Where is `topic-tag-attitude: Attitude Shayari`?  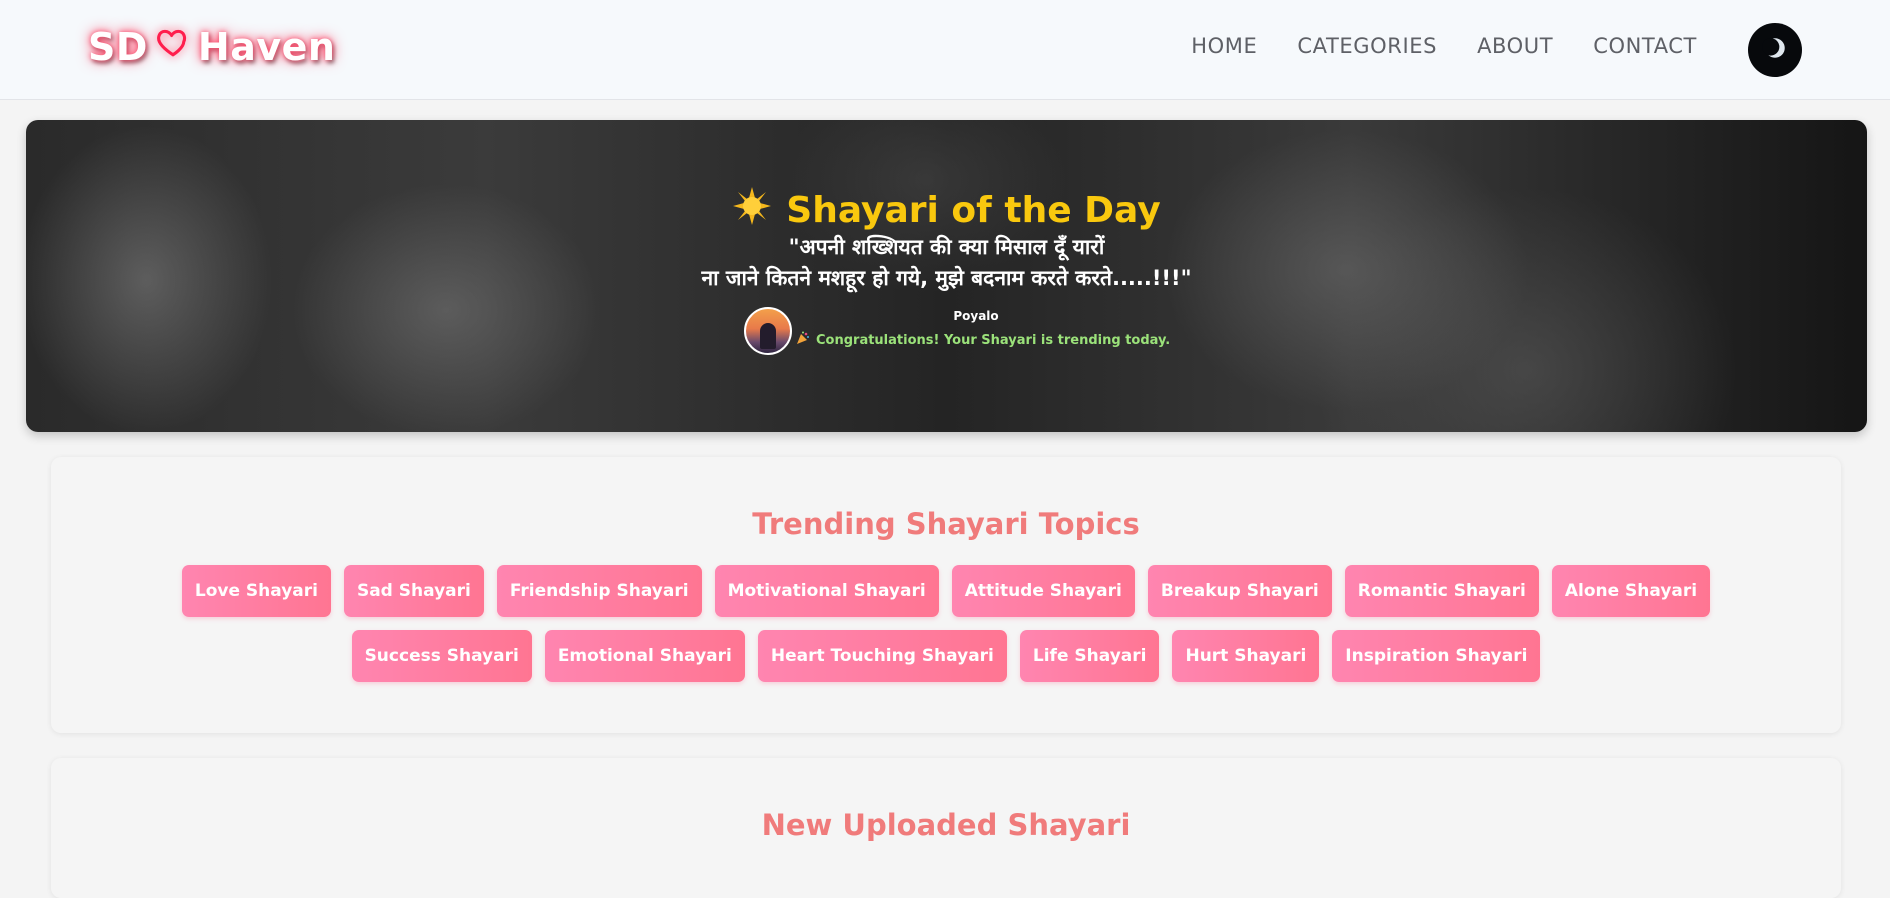
topic-tag-attitude: Attitude Shayari is located at coordinates (1043, 591).